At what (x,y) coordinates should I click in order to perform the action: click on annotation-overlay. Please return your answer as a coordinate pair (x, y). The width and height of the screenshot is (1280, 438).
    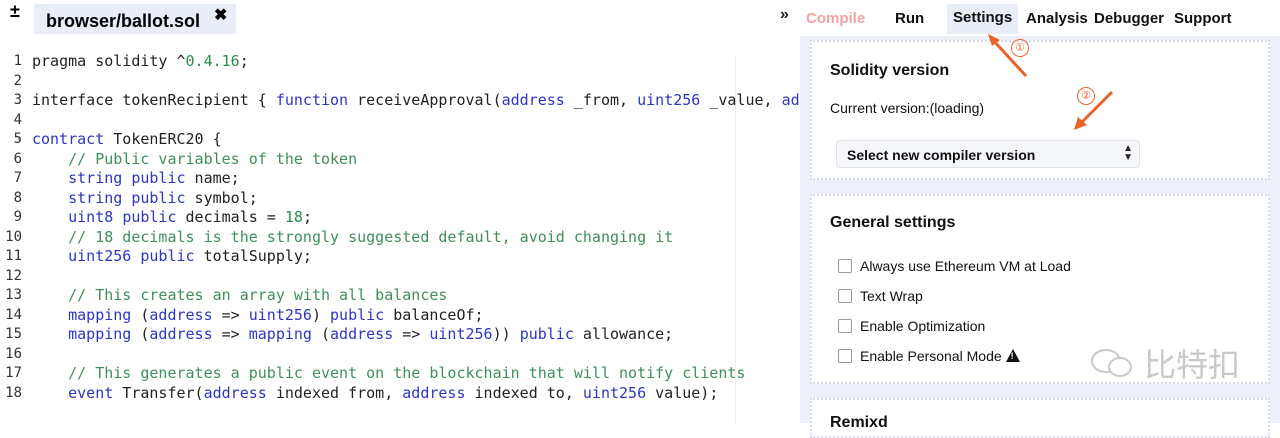
    Looking at the image, I should click on (1051, 82).